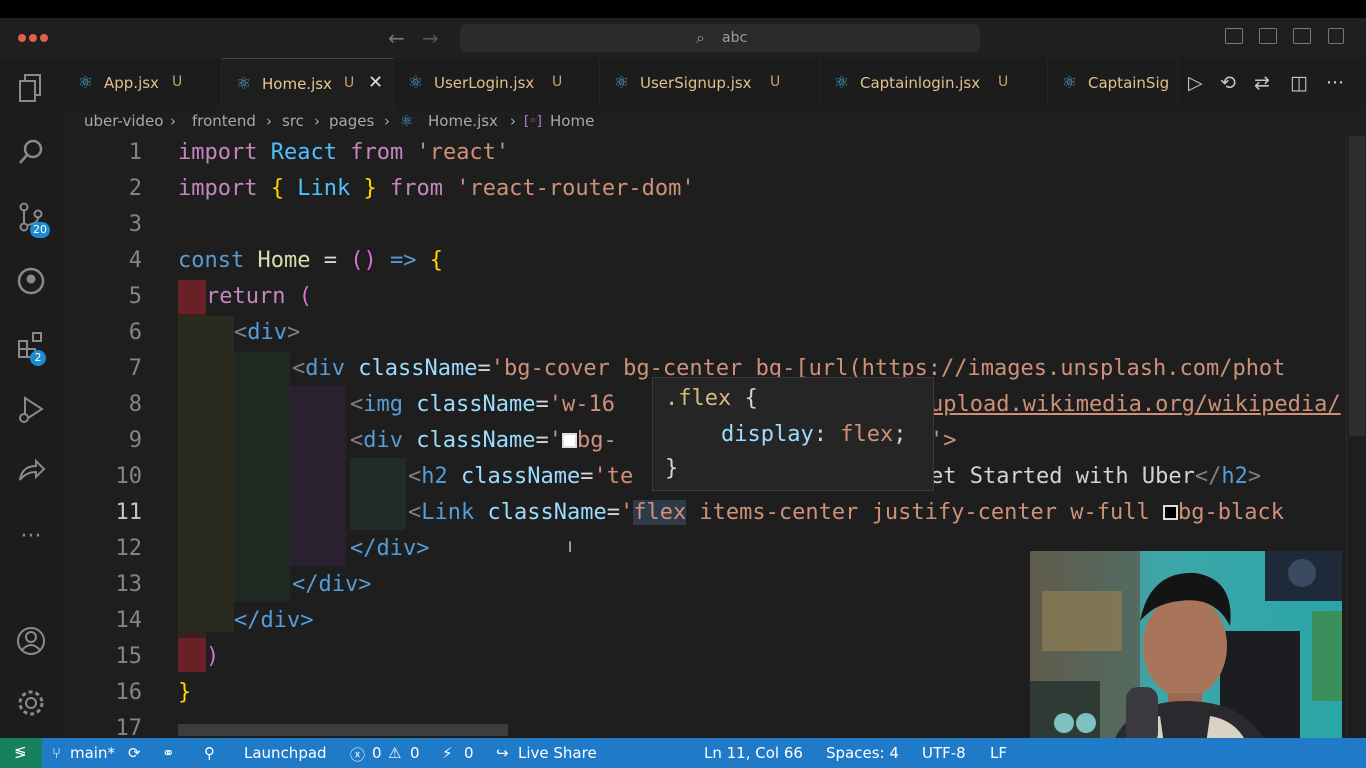 This screenshot has width=1366, height=768. What do you see at coordinates (129, 727) in the screenshot?
I see `line-number: 17` at bounding box center [129, 727].